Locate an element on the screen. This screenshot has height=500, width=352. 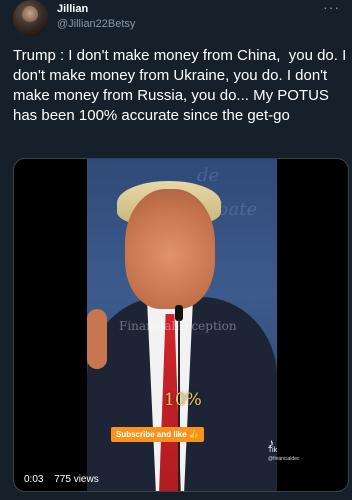
tiktok-label: Tik is located at coordinates (273, 450).